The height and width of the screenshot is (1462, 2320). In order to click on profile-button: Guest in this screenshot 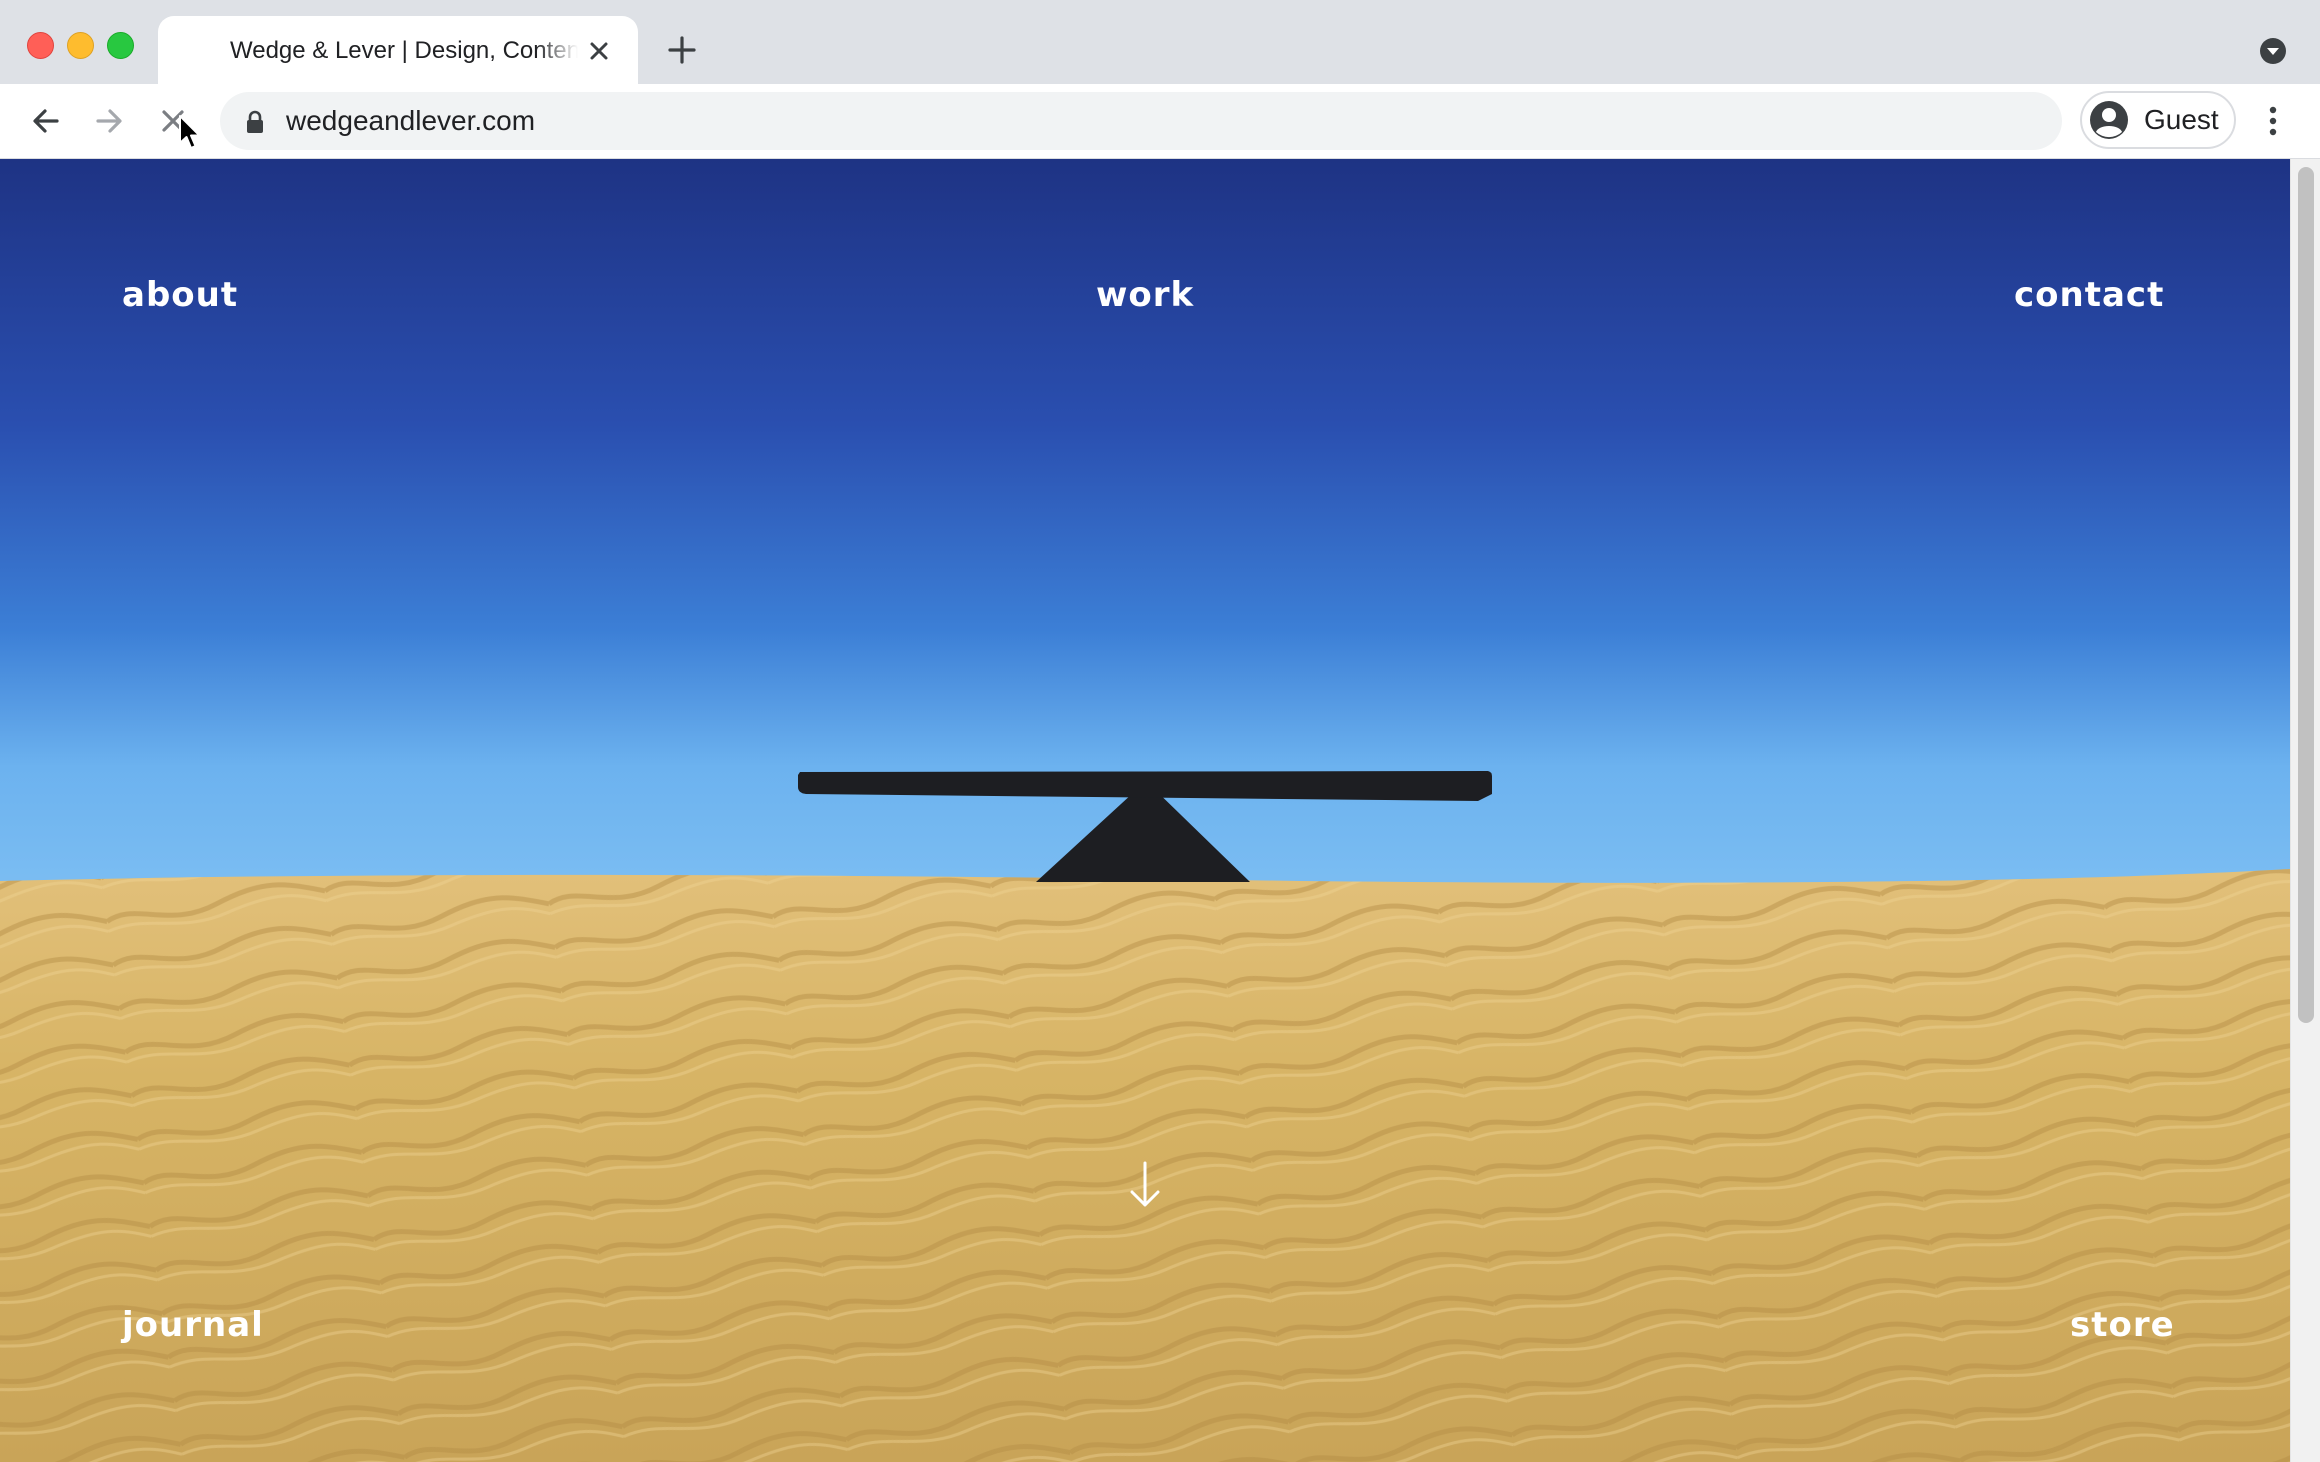, I will do `click(2158, 120)`.